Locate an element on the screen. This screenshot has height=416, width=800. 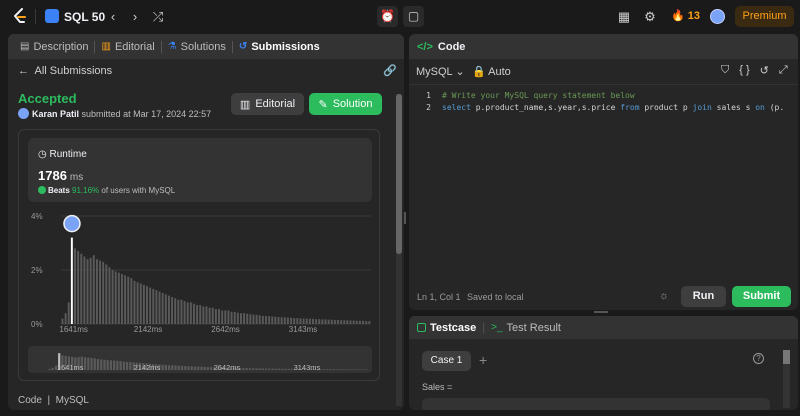
runtime-distribution-chart: 4% 2% 0% 1641ms 2142ms 2642ms 3143ms is located at coordinates (203, 271).